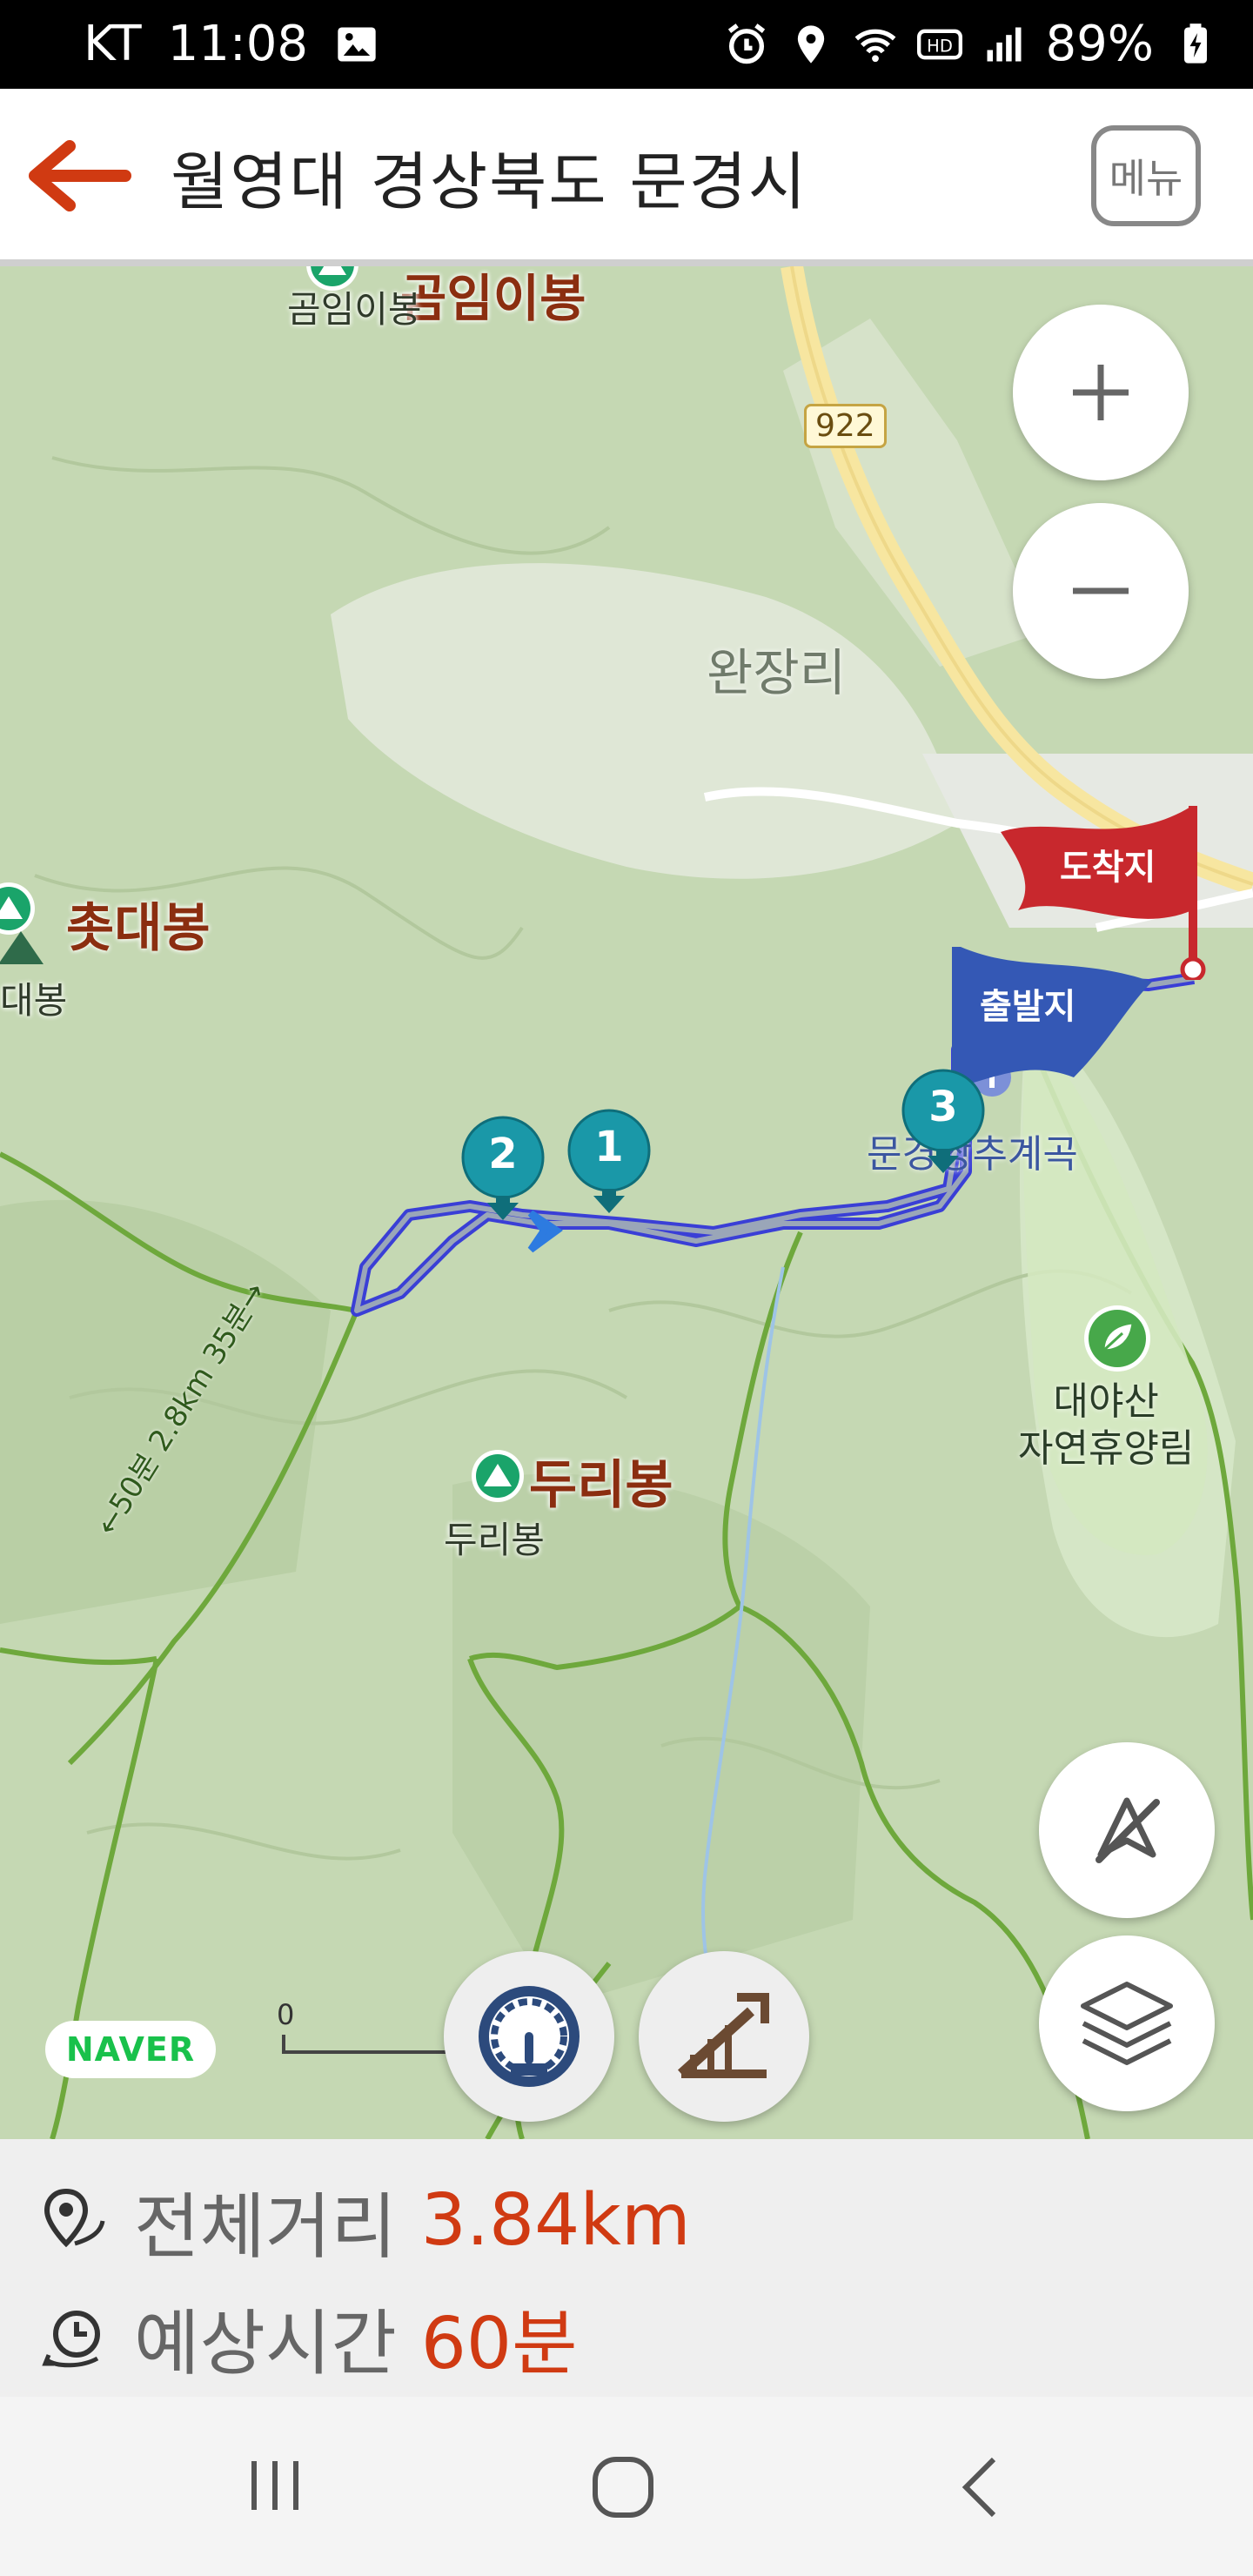 The image size is (1253, 2576). What do you see at coordinates (1108, 868) in the screenshot?
I see `arrival-label: 도착지` at bounding box center [1108, 868].